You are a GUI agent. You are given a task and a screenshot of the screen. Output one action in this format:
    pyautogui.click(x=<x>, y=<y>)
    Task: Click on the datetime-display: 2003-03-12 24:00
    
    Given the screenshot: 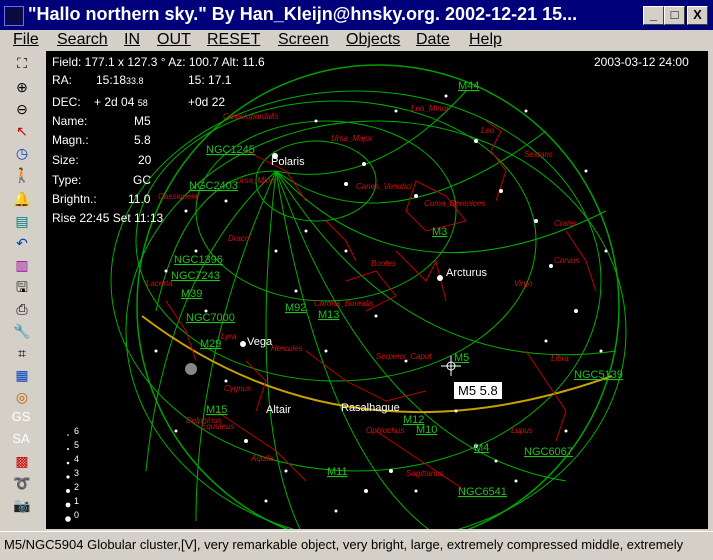 What is the action you would take?
    pyautogui.click(x=641, y=62)
    